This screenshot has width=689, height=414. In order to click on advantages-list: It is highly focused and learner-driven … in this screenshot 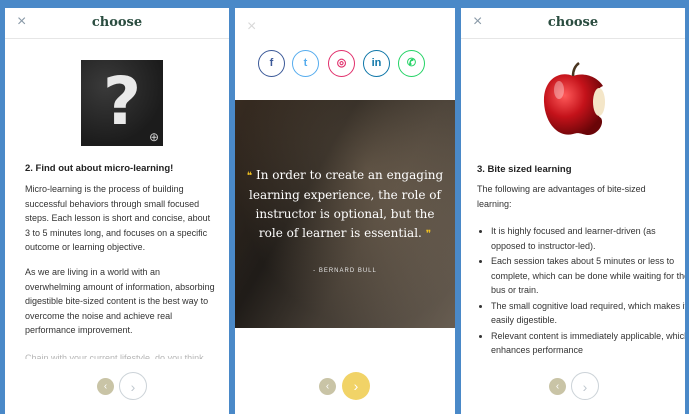, I will do `click(580, 291)`.